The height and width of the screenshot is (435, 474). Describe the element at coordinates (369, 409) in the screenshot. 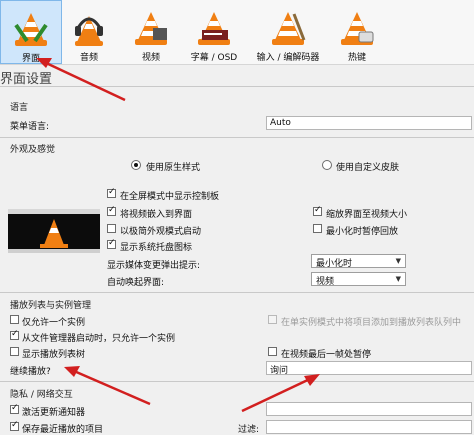

I see `update-interval-field` at that location.